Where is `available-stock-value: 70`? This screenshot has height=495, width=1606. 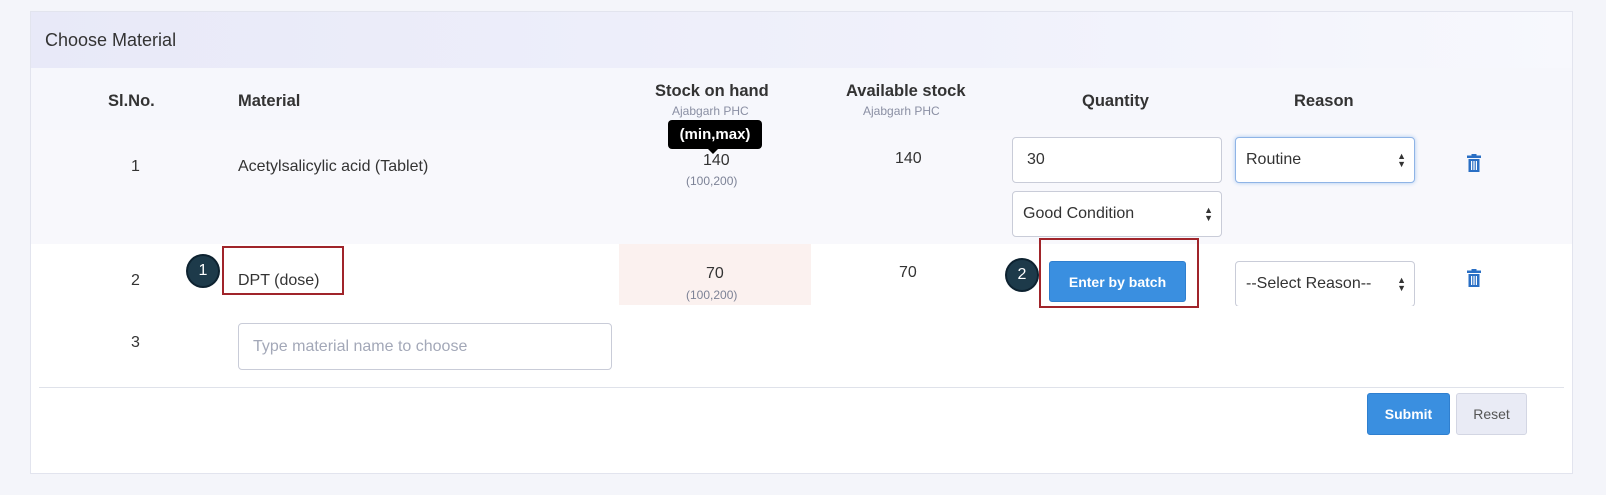 available-stock-value: 70 is located at coordinates (908, 272).